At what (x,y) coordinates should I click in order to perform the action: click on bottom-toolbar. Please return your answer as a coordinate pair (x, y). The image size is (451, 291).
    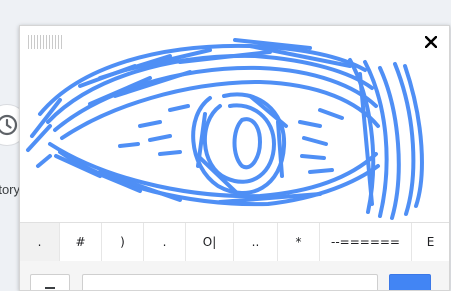
    Looking at the image, I should click on (234, 275).